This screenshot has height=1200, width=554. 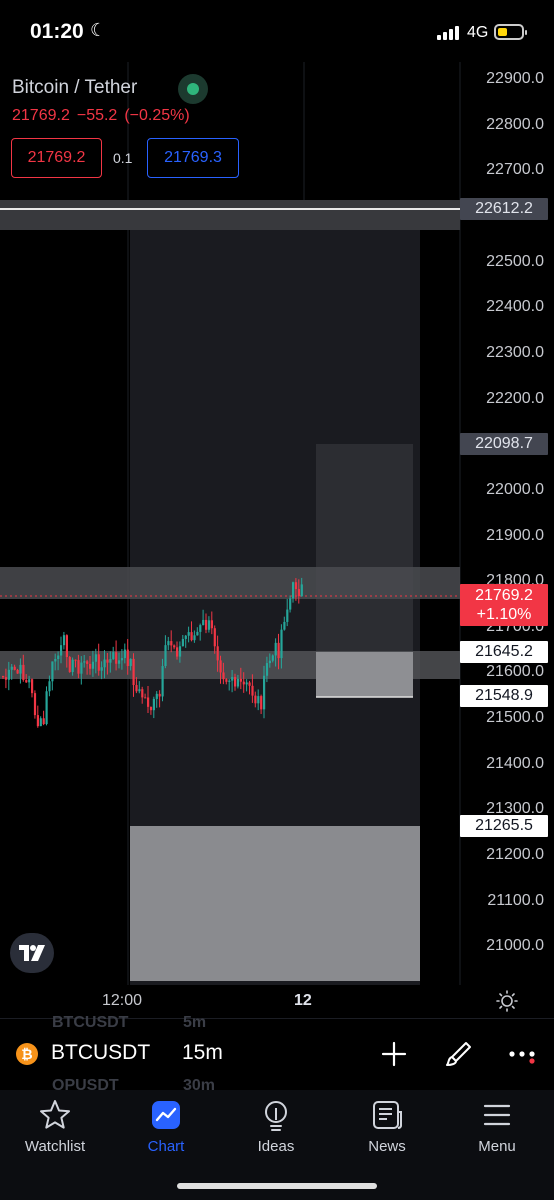 I want to click on more-options-icon, so click(x=522, y=1054).